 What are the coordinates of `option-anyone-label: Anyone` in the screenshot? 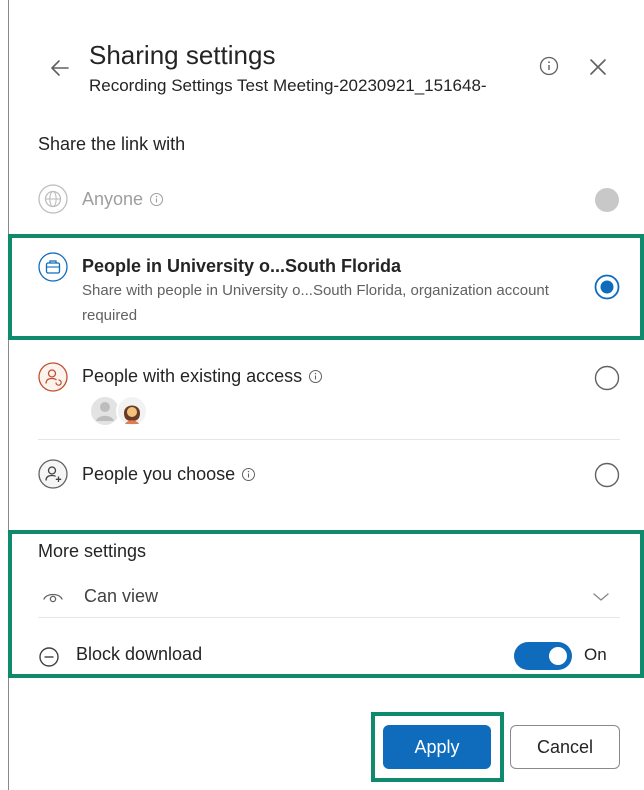 It's located at (113, 199).